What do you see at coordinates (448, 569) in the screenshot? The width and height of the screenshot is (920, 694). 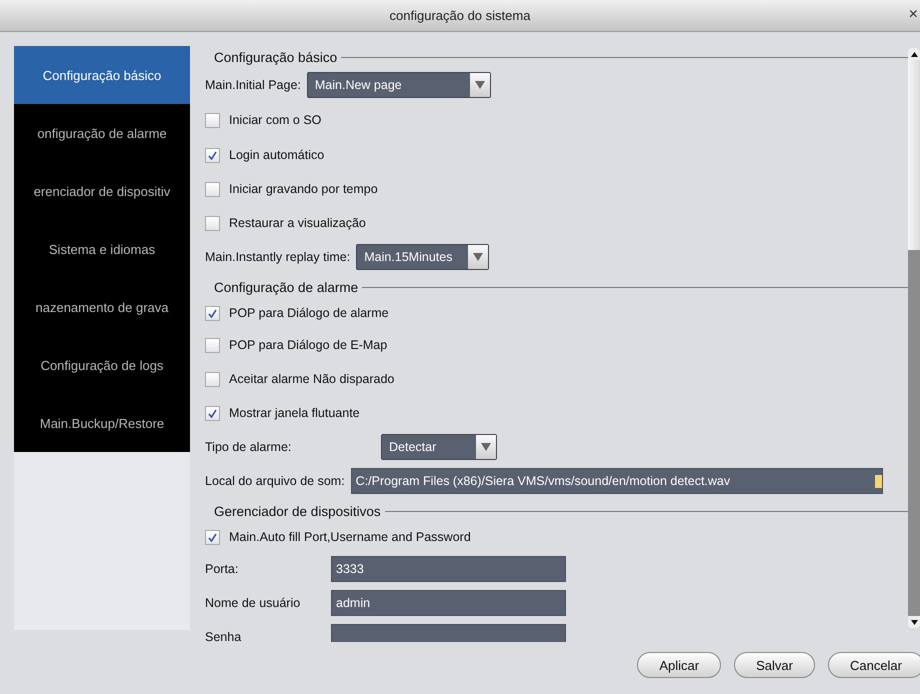 I see `input-field: 3333` at bounding box center [448, 569].